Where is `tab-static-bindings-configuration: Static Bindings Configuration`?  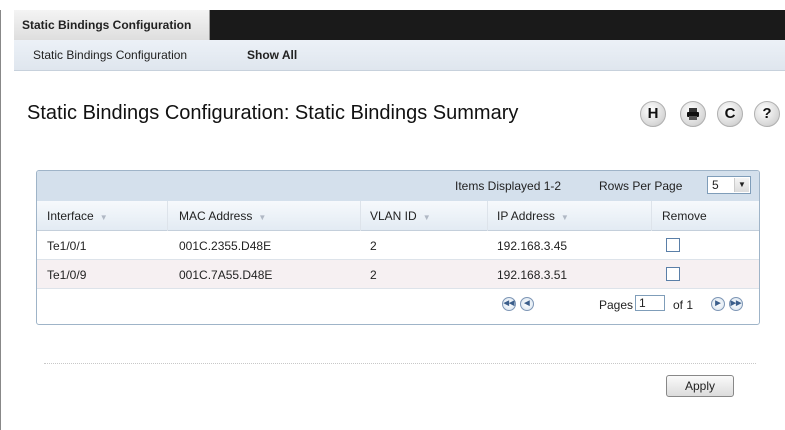 tab-static-bindings-configuration: Static Bindings Configuration is located at coordinates (112, 25).